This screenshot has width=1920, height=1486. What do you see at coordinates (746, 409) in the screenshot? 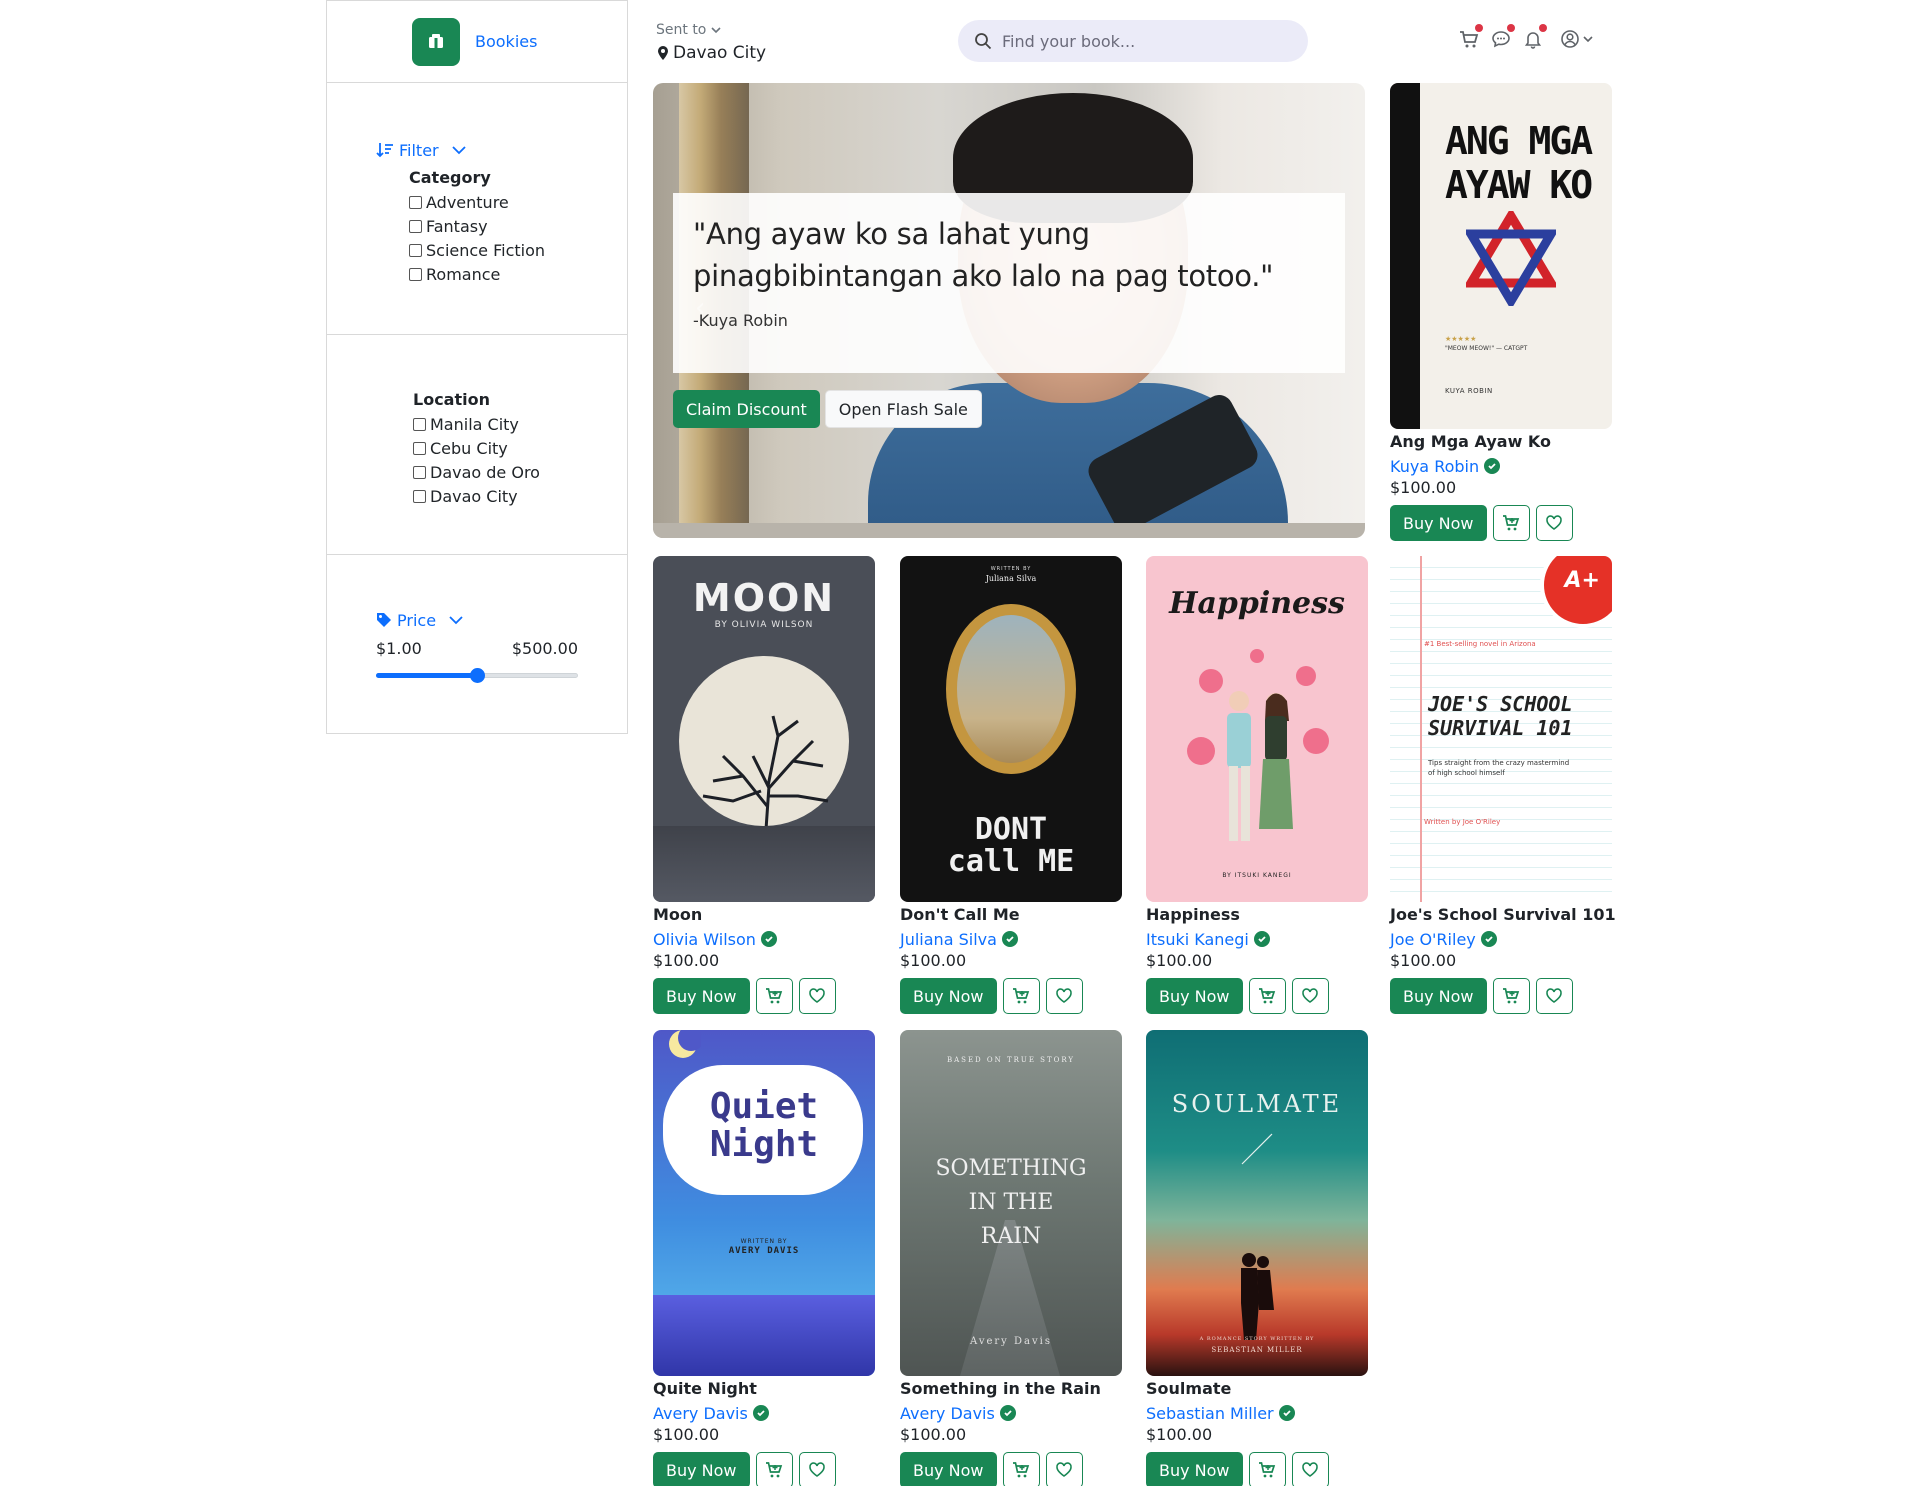
I see `claim-discount-button: Claim Discount` at bounding box center [746, 409].